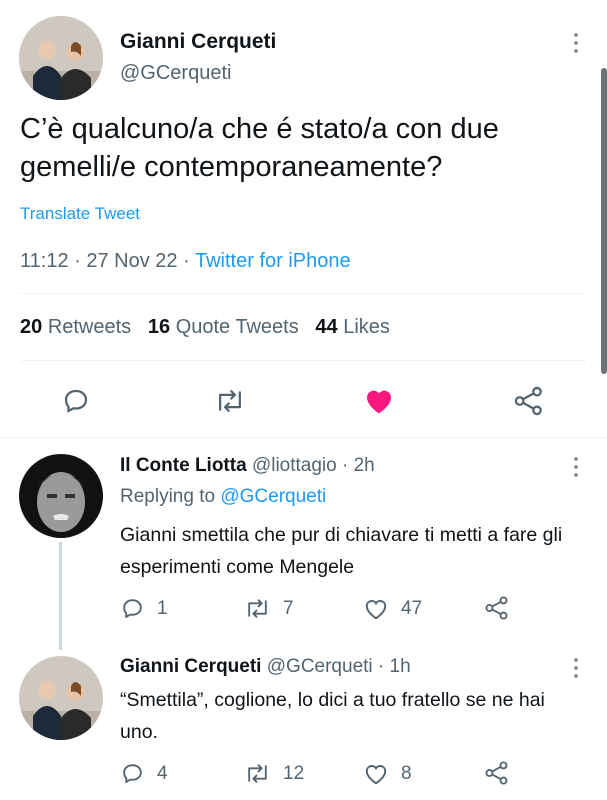  I want to click on reply-action: 1, so click(144, 608).